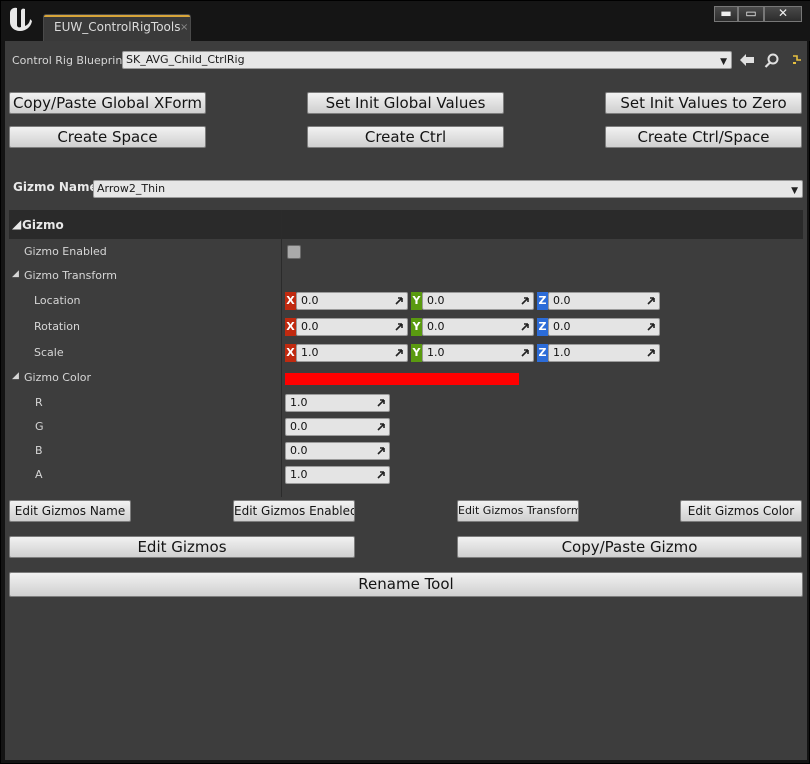 This screenshot has width=810, height=764. Describe the element at coordinates (39, 402) in the screenshot. I see `color-r-label: R` at that location.